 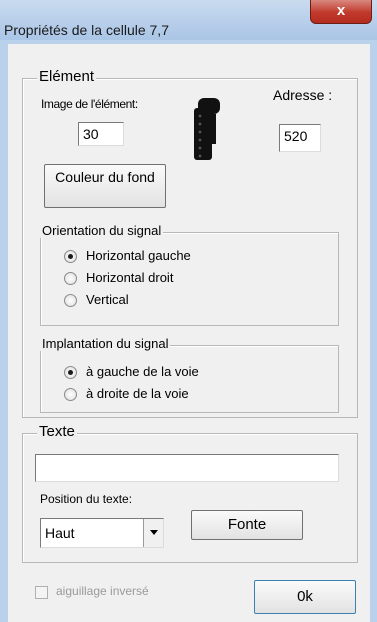 I want to click on close-icon: x, so click(x=341, y=10).